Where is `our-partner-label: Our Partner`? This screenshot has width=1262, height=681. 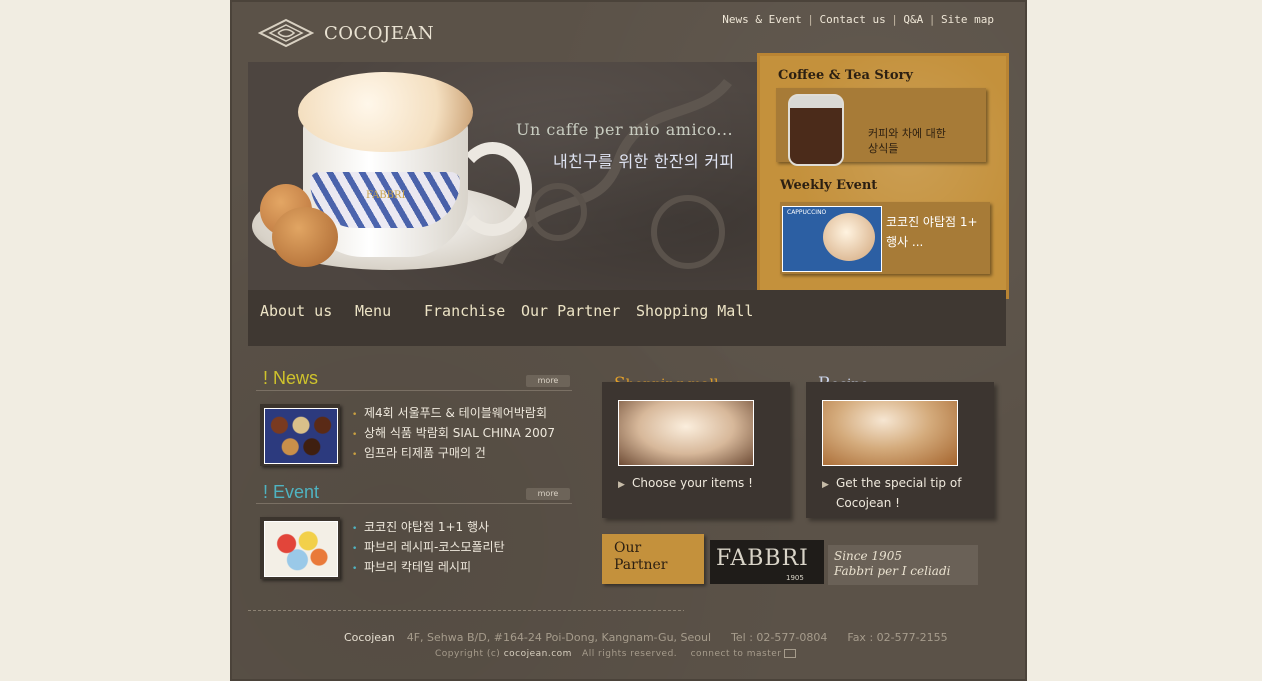
our-partner-label: Our Partner is located at coordinates (640, 557).